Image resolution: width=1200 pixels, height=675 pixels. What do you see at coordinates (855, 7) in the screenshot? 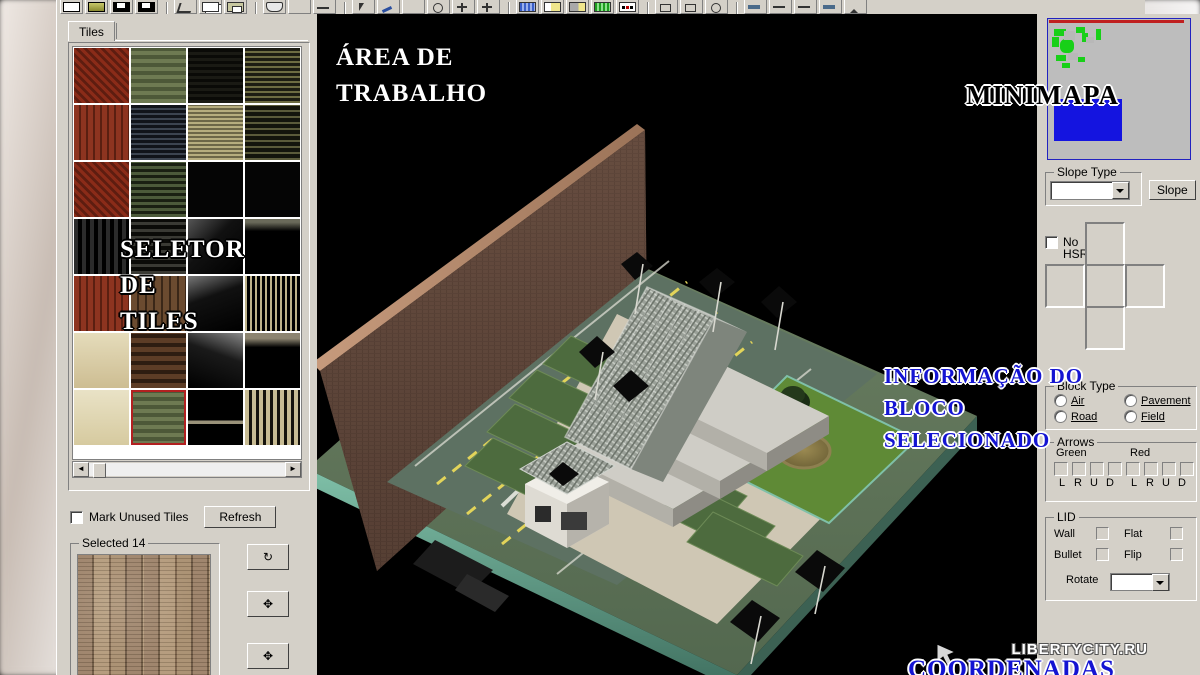
I see `level-slope-button` at bounding box center [855, 7].